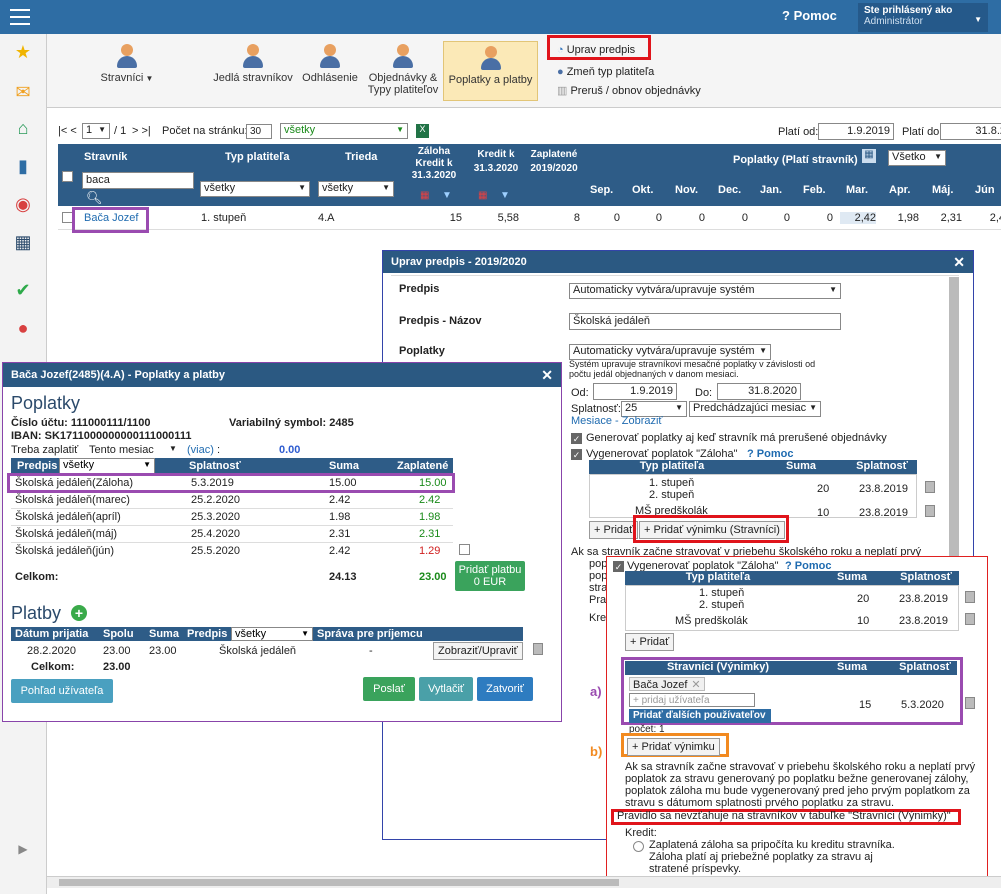 Image resolution: width=1001 pixels, height=894 pixels. I want to click on header-typ: Typ platiteľa, so click(257, 157).